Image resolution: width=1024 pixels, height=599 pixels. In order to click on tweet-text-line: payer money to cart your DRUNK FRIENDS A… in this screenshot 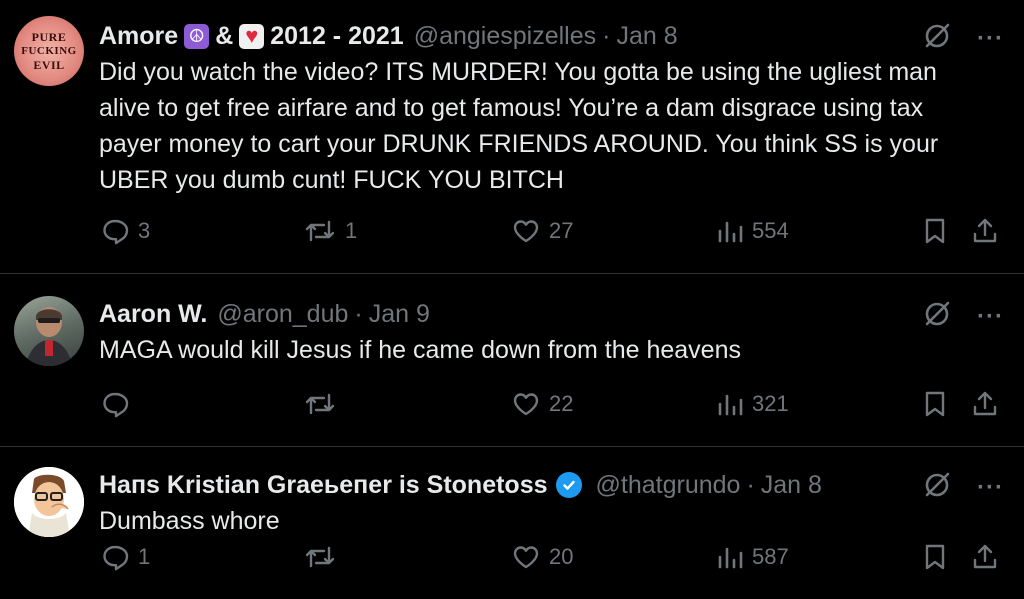, I will do `click(519, 144)`.